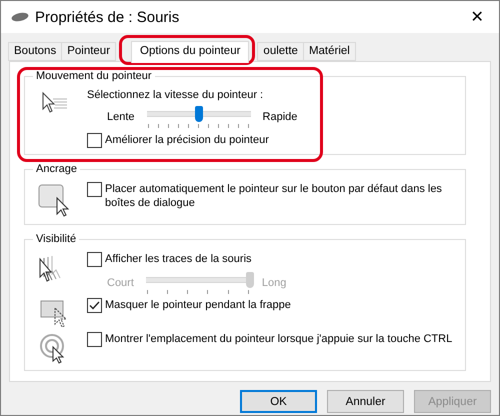 The height and width of the screenshot is (416, 500). I want to click on mouse-icon, so click(20, 17).